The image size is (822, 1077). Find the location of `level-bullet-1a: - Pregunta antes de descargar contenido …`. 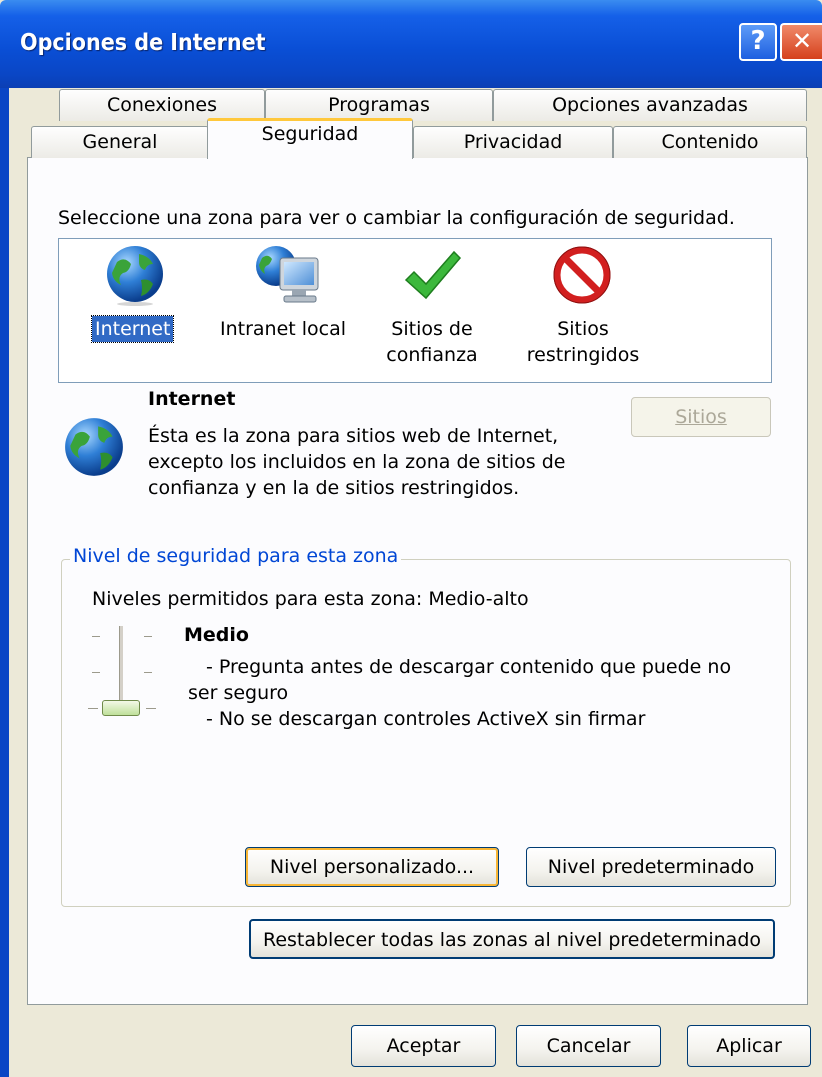

level-bullet-1a: - Pregunta antes de descargar contenido … is located at coordinates (469, 667).